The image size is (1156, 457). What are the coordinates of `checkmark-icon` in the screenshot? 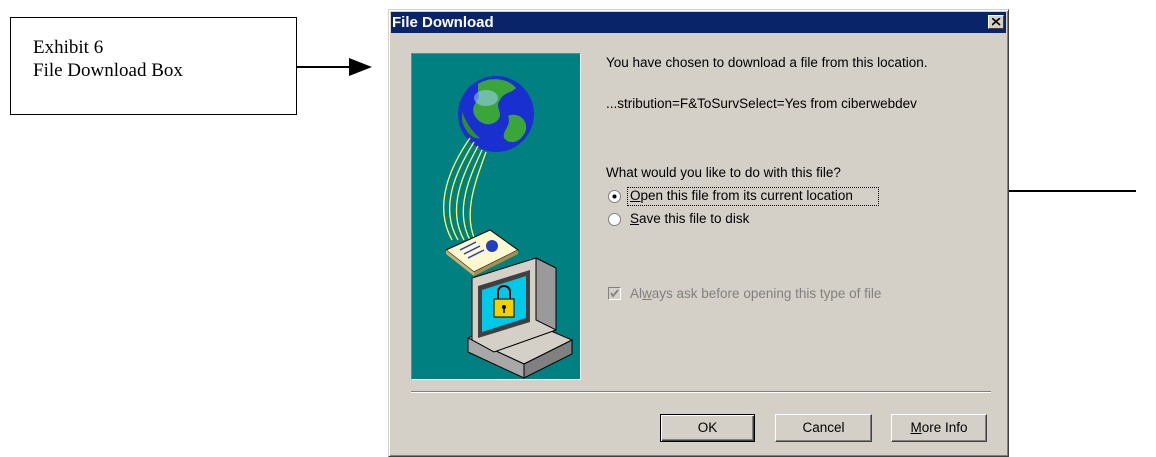 It's located at (614, 293).